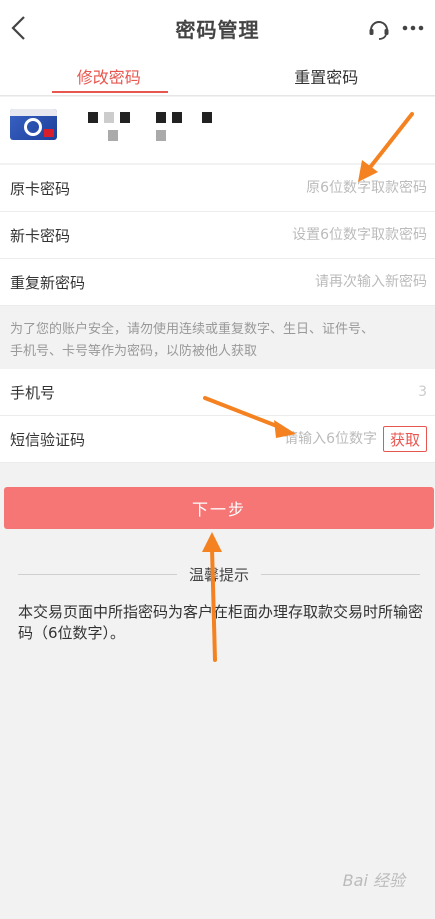 This screenshot has height=919, width=435. I want to click on card-number-masked, so click(150, 117).